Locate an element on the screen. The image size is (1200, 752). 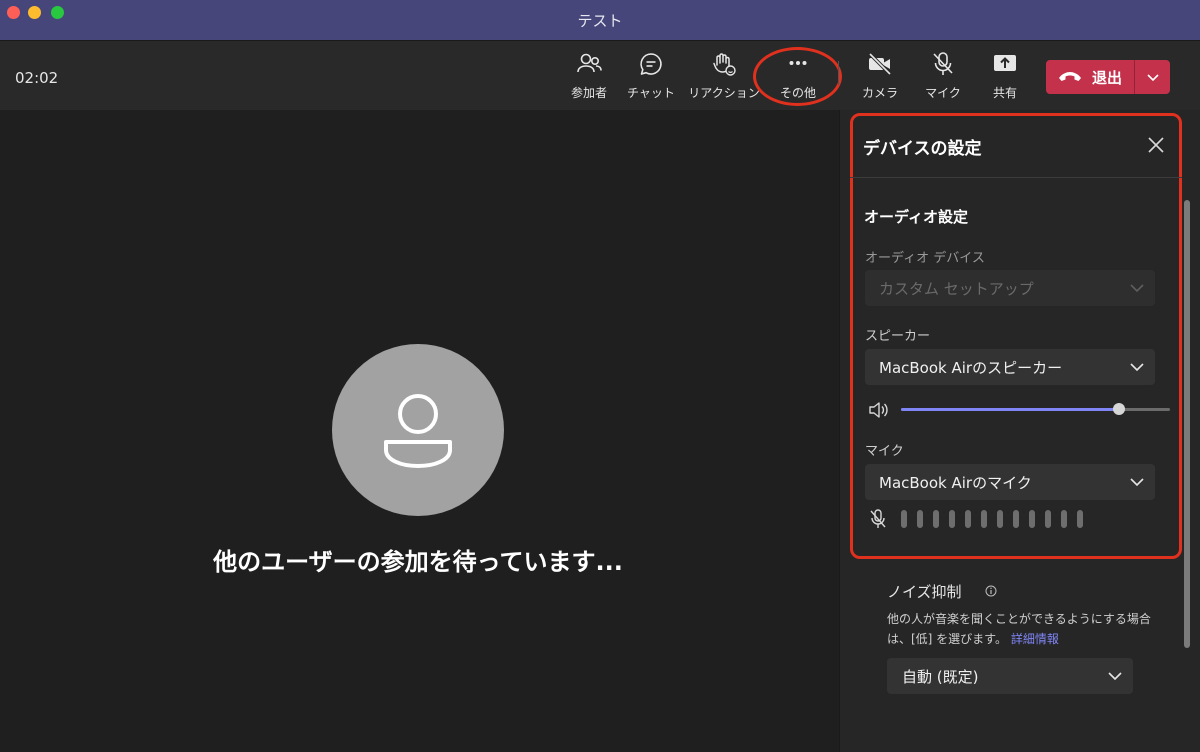
learn-more-link: 詳細情報 is located at coordinates (1035, 639).